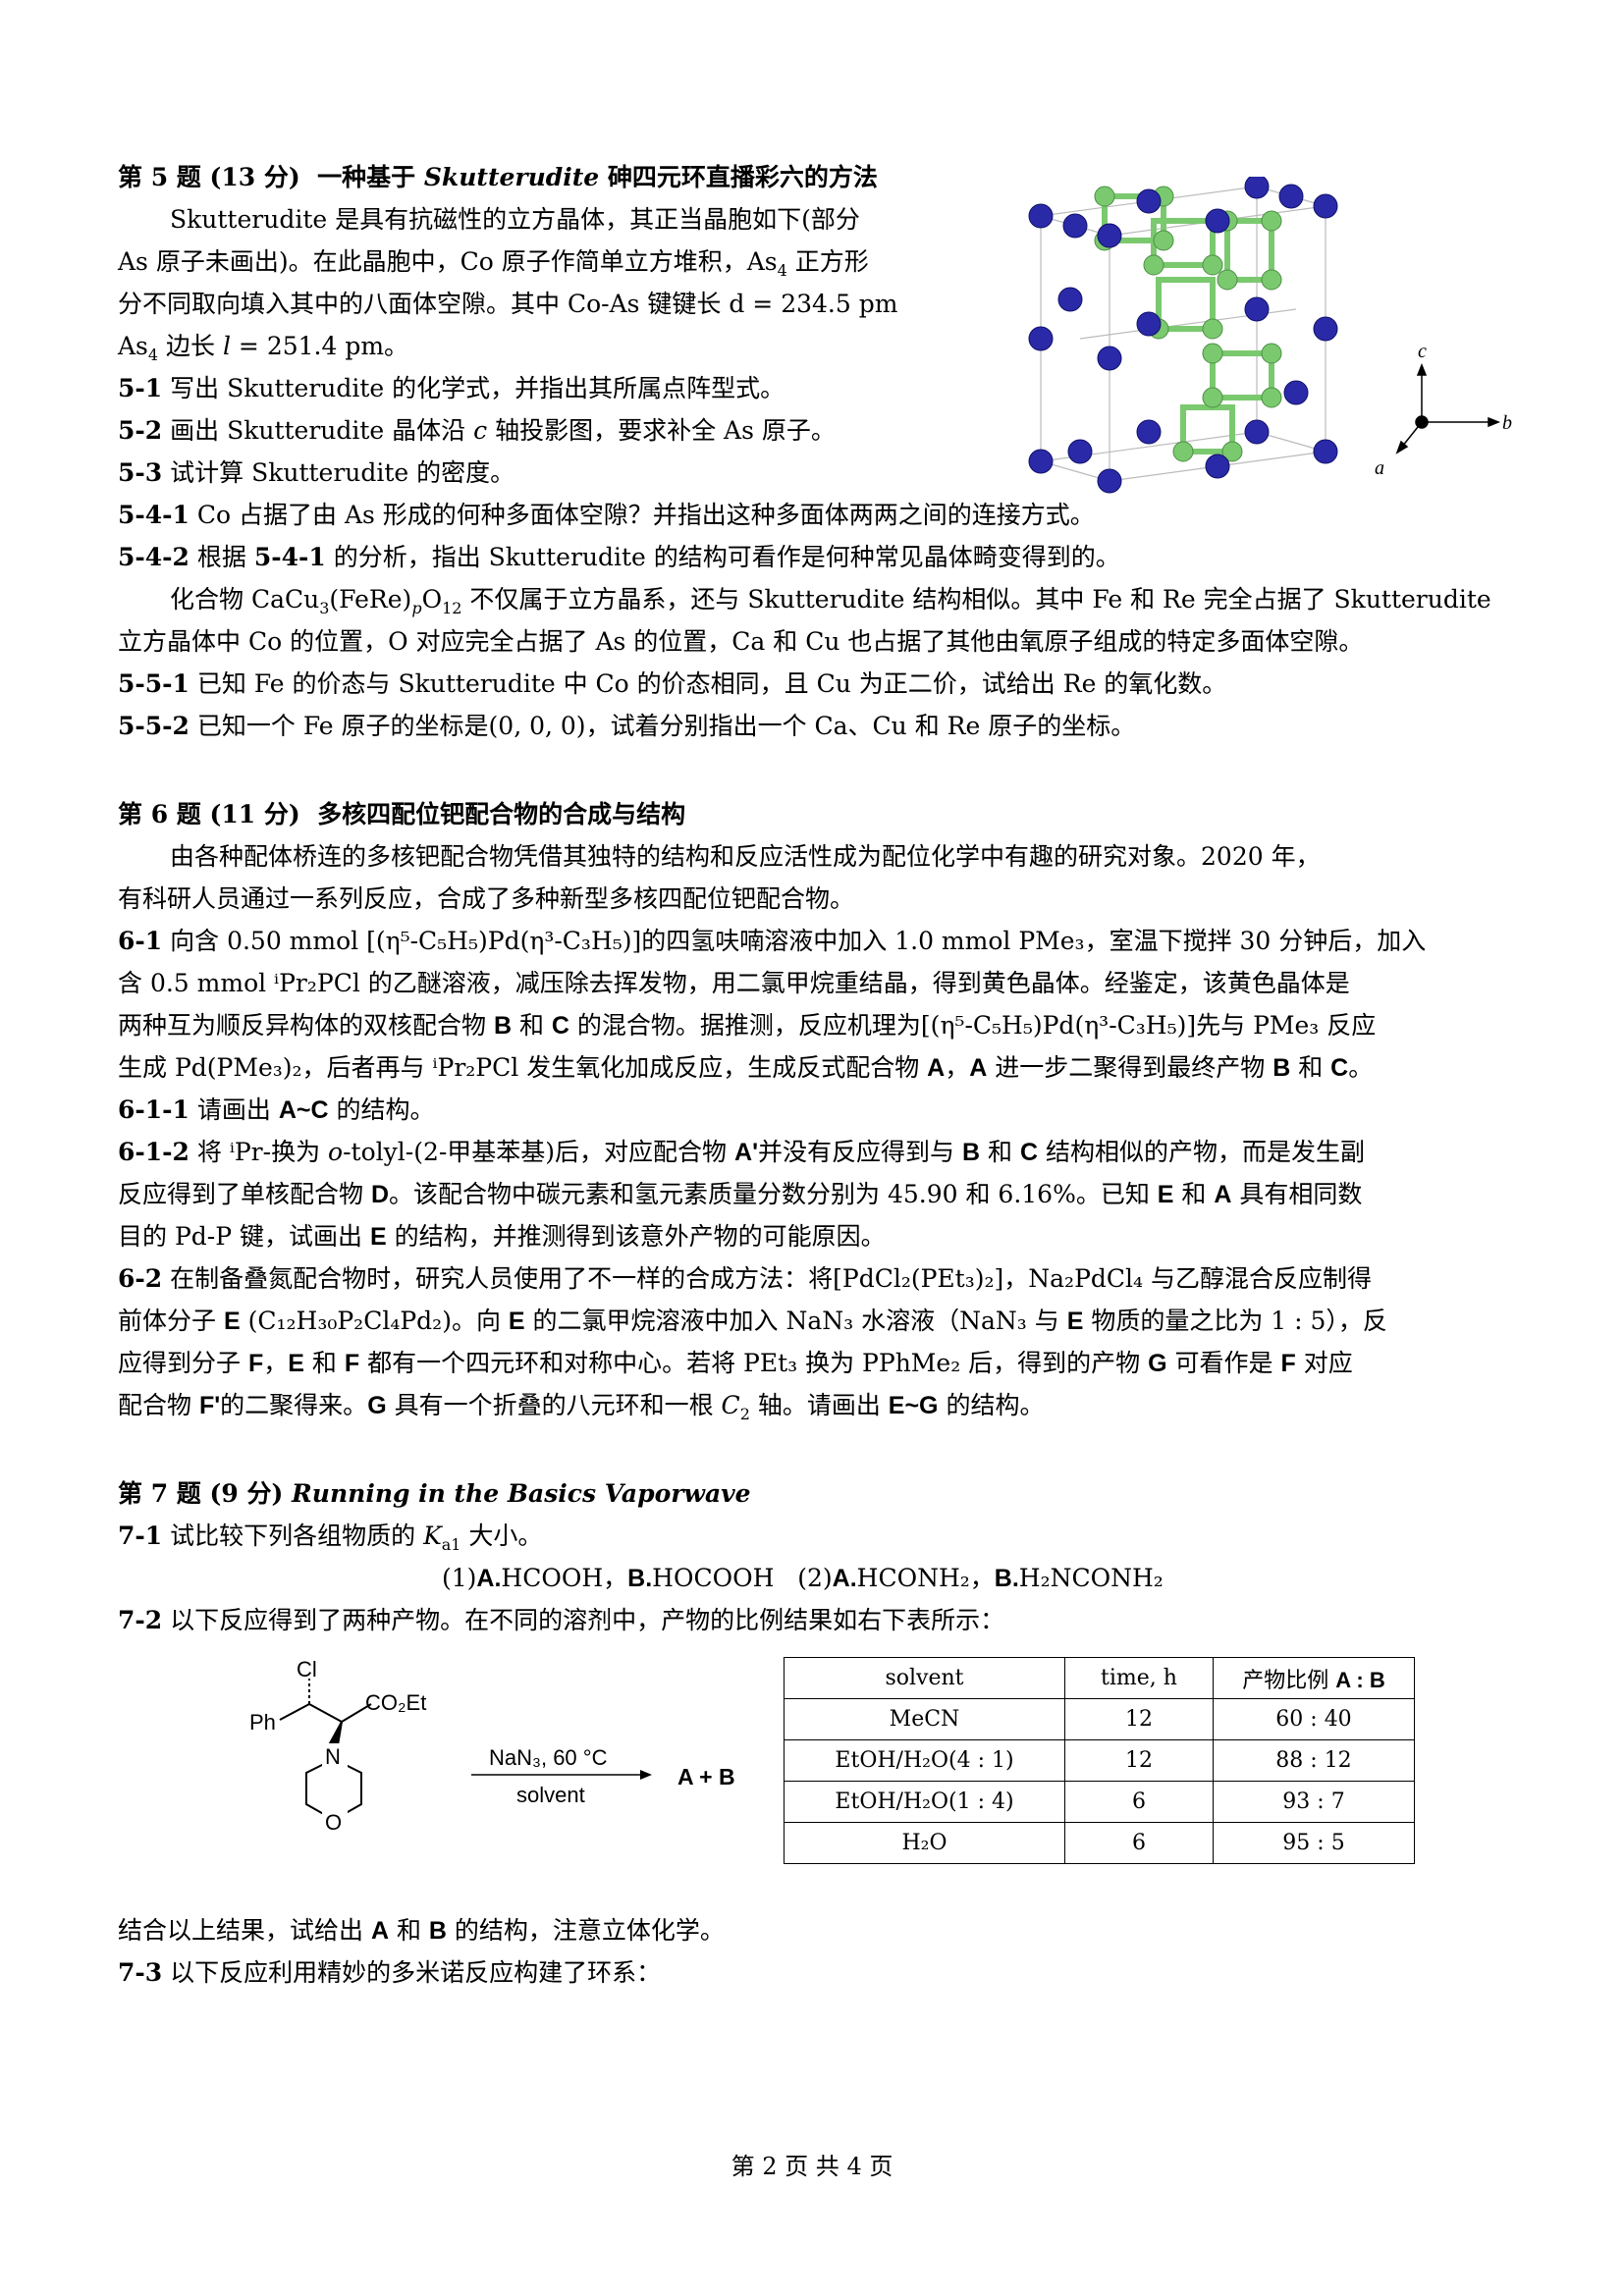  I want to click on table-header-cell: 产物比例 A : B, so click(1314, 1678).